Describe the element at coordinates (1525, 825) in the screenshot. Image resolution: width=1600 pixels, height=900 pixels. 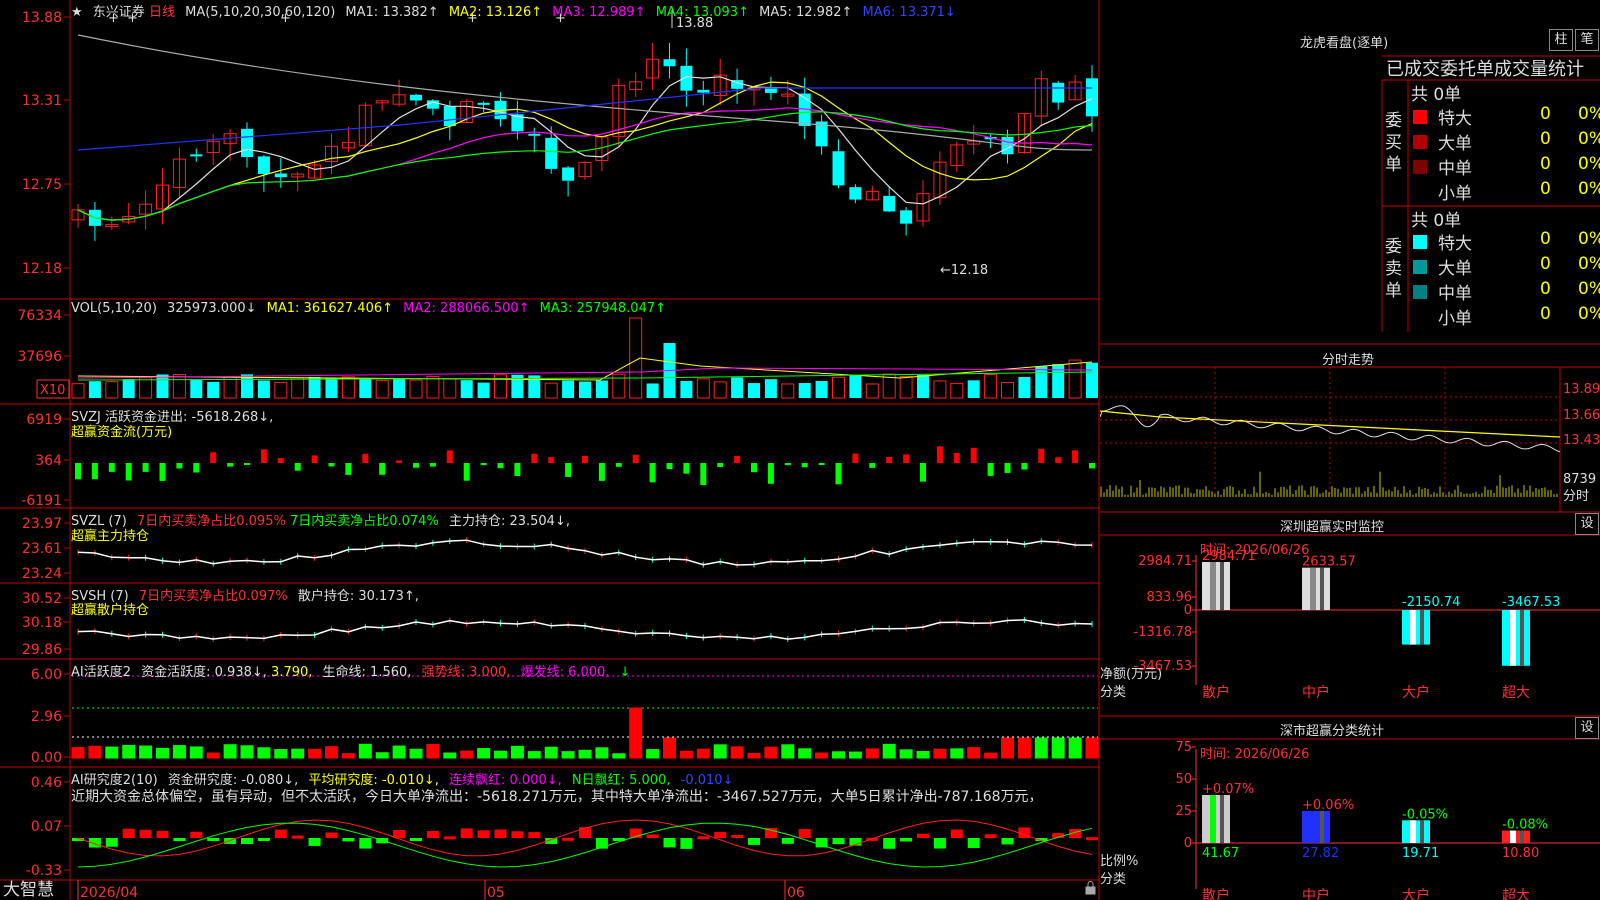
I see `bar-value-label: -0.08%` at that location.